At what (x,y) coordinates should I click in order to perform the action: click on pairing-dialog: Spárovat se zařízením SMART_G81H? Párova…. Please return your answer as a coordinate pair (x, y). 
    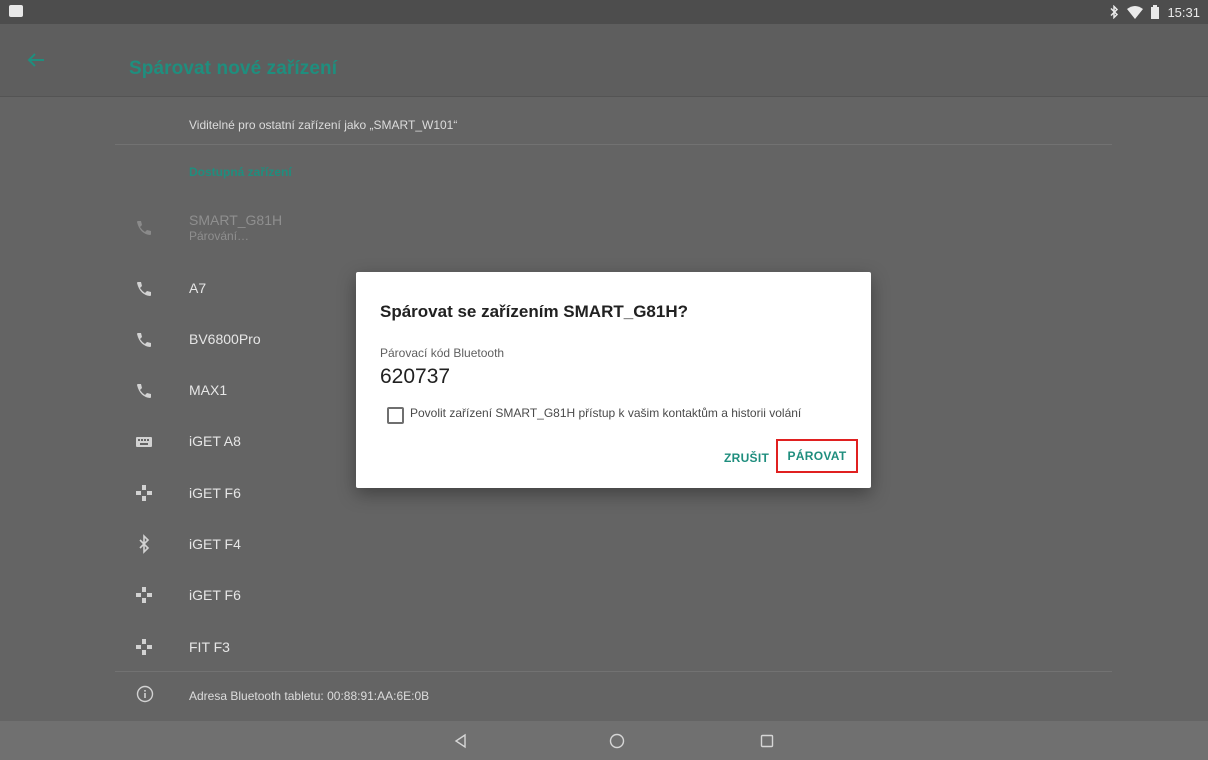
    Looking at the image, I should click on (613, 380).